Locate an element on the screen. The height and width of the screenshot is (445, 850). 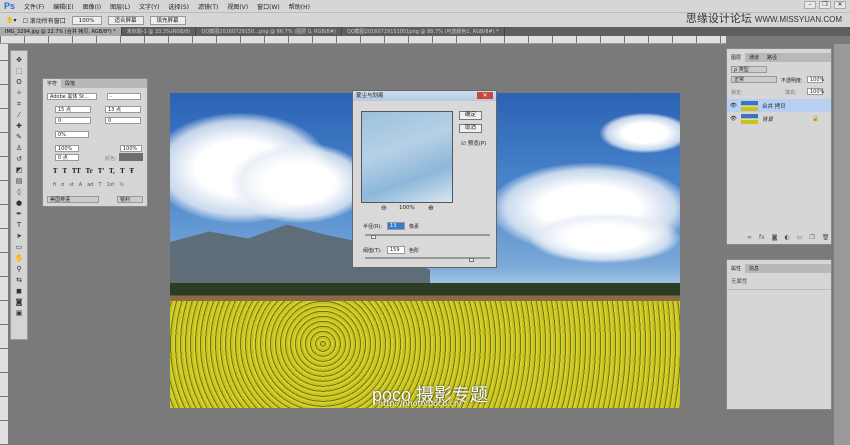
close-button: ✕ is located at coordinates (840, 5).